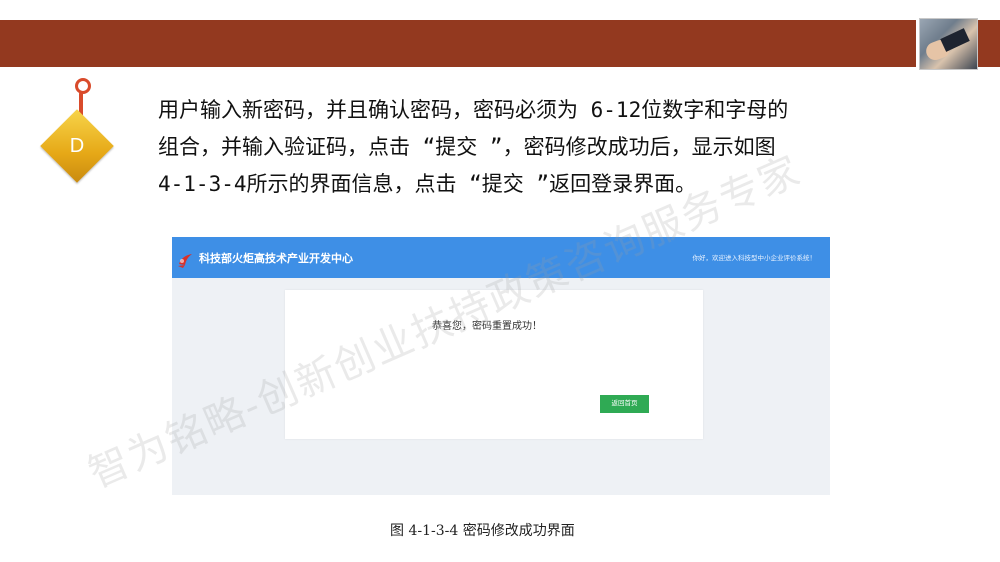 The width and height of the screenshot is (1000, 562). Describe the element at coordinates (458, 43) in the screenshot. I see `top-decor-band` at that location.